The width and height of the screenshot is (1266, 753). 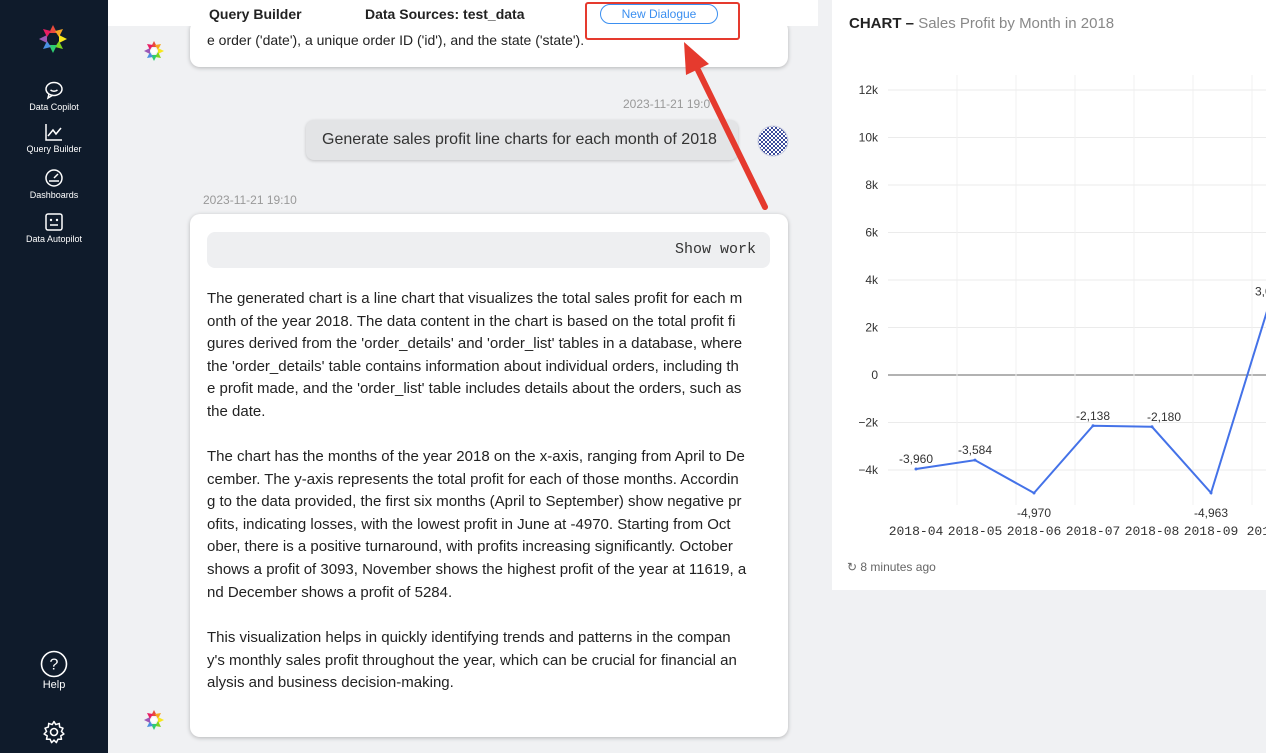 What do you see at coordinates (898, 567) in the screenshot?
I see `last-updated-text: 8 minutes ago` at bounding box center [898, 567].